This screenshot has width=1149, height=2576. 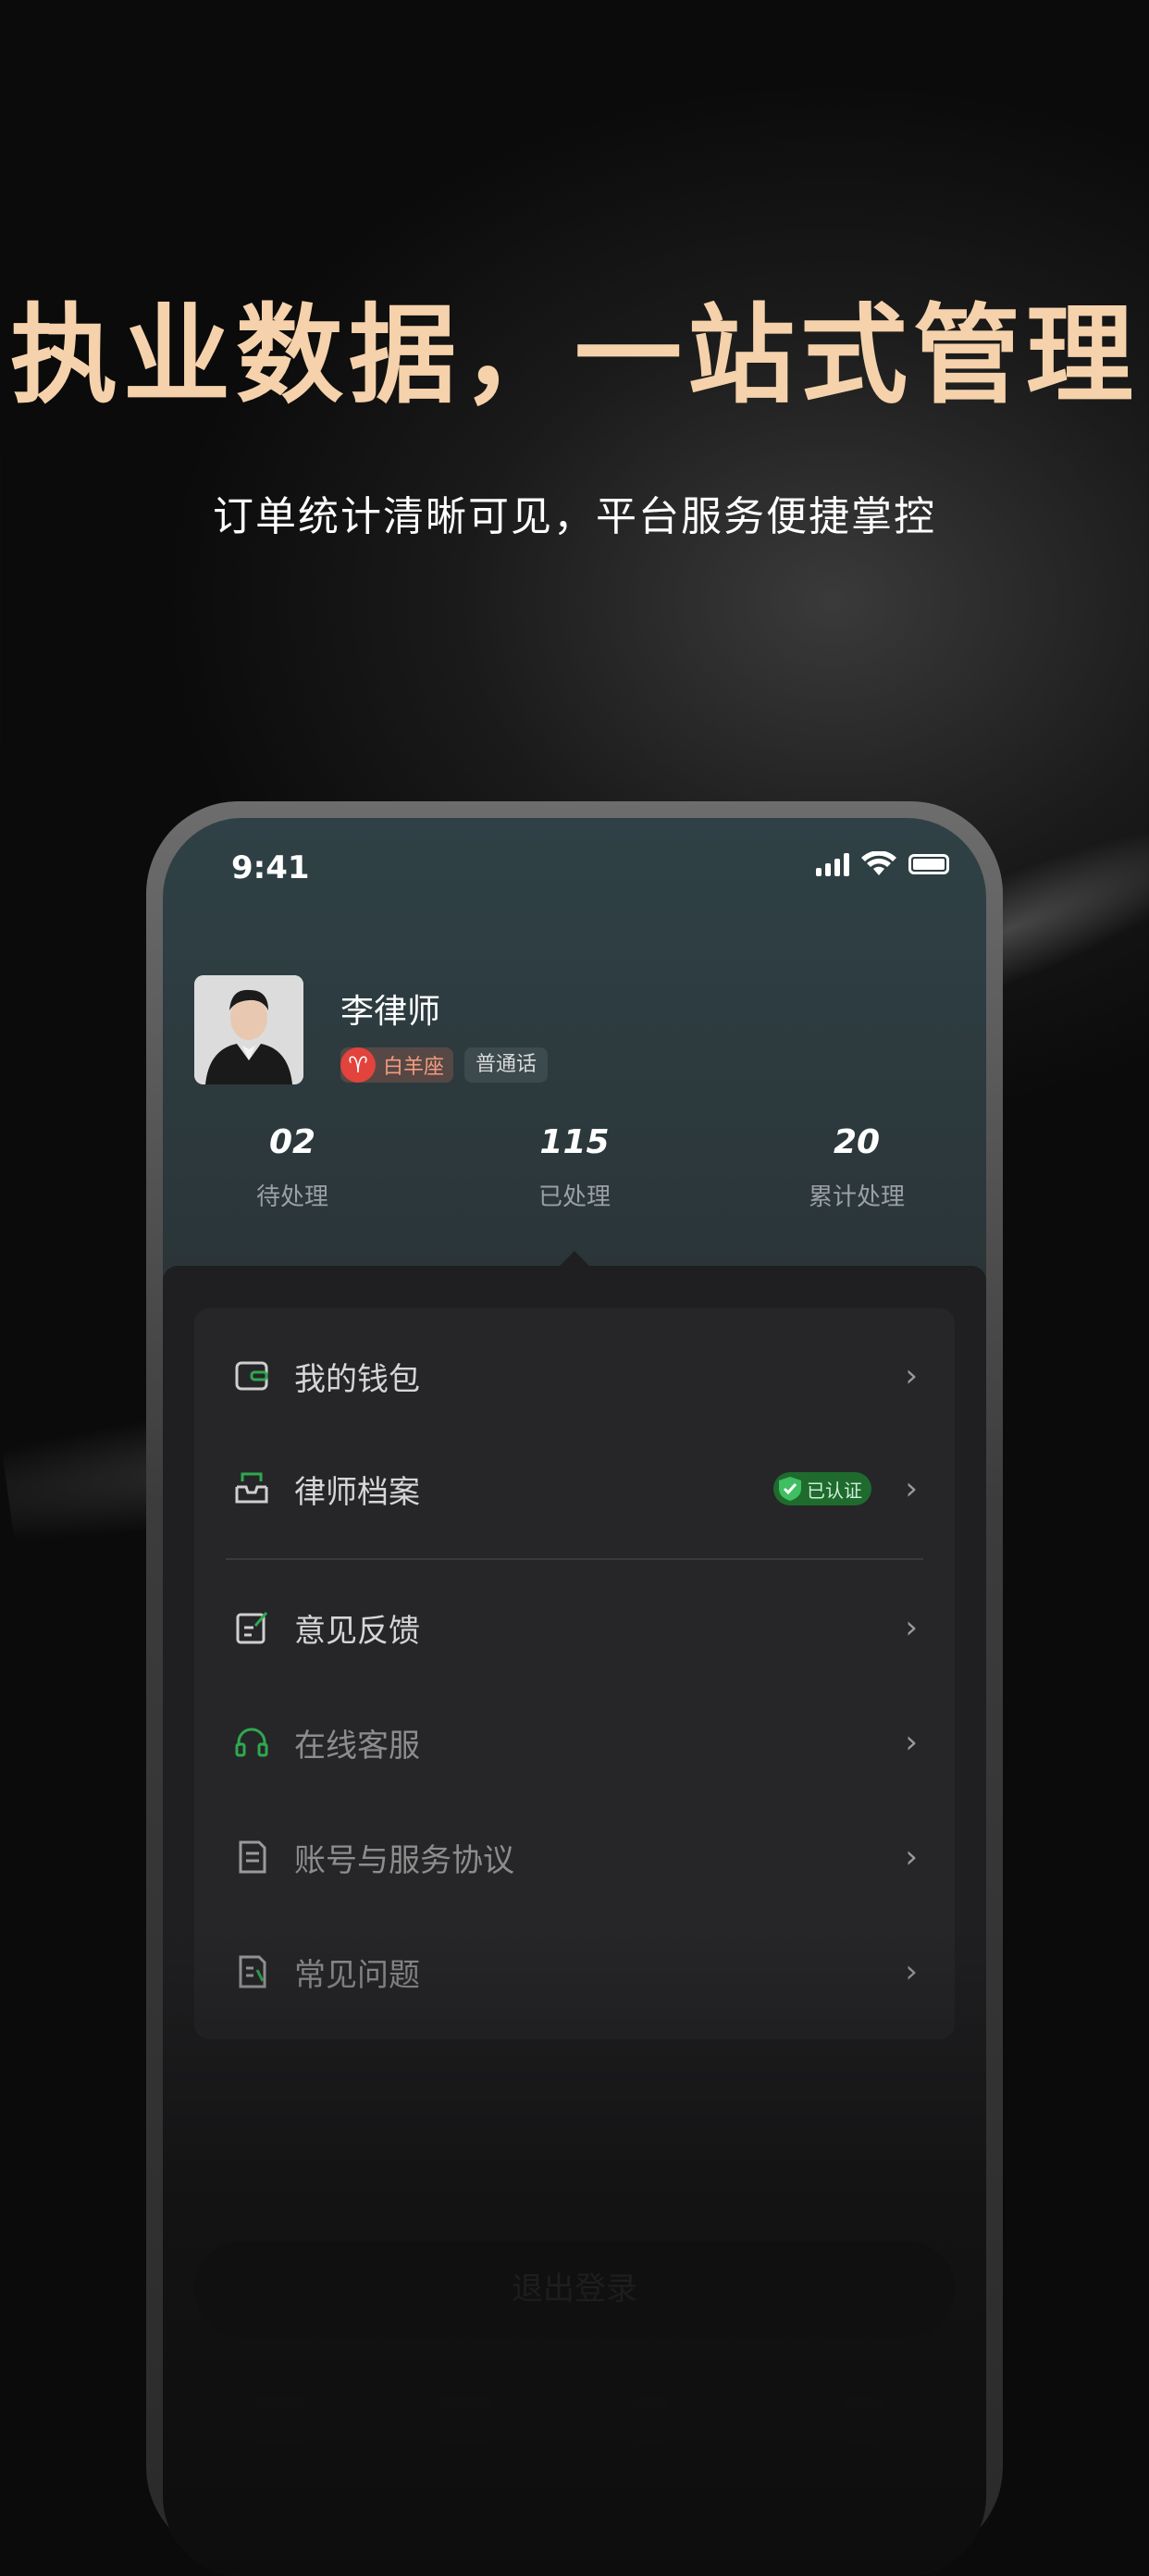 What do you see at coordinates (357, 1631) in the screenshot?
I see `menu-label: 意见反馈` at bounding box center [357, 1631].